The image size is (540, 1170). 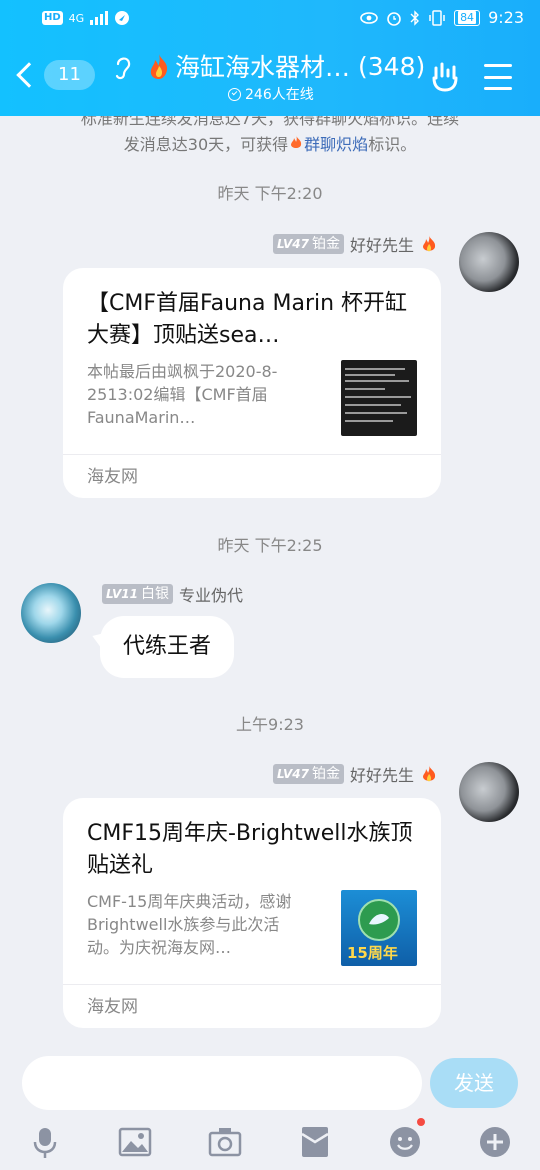 I want to click on back-button: 11, so click(x=55, y=75).